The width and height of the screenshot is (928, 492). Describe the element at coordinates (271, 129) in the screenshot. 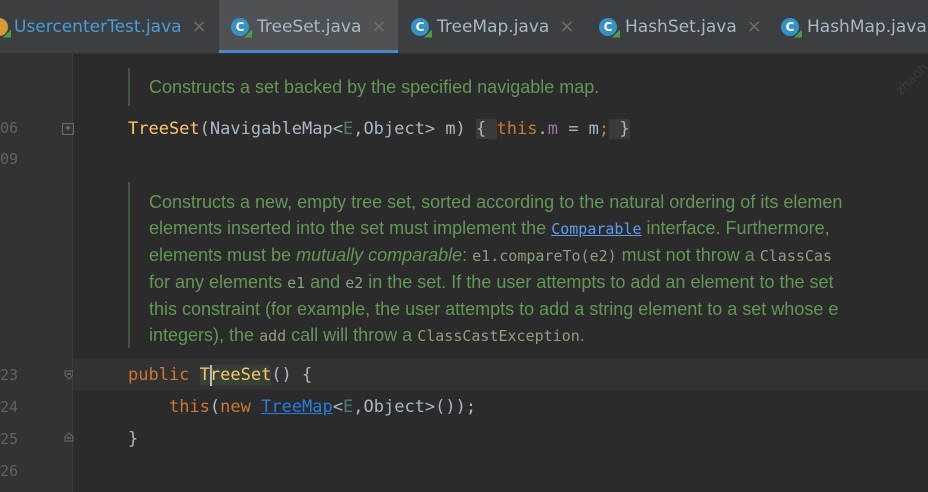

I see `code-token: (NavigableMap<` at that location.